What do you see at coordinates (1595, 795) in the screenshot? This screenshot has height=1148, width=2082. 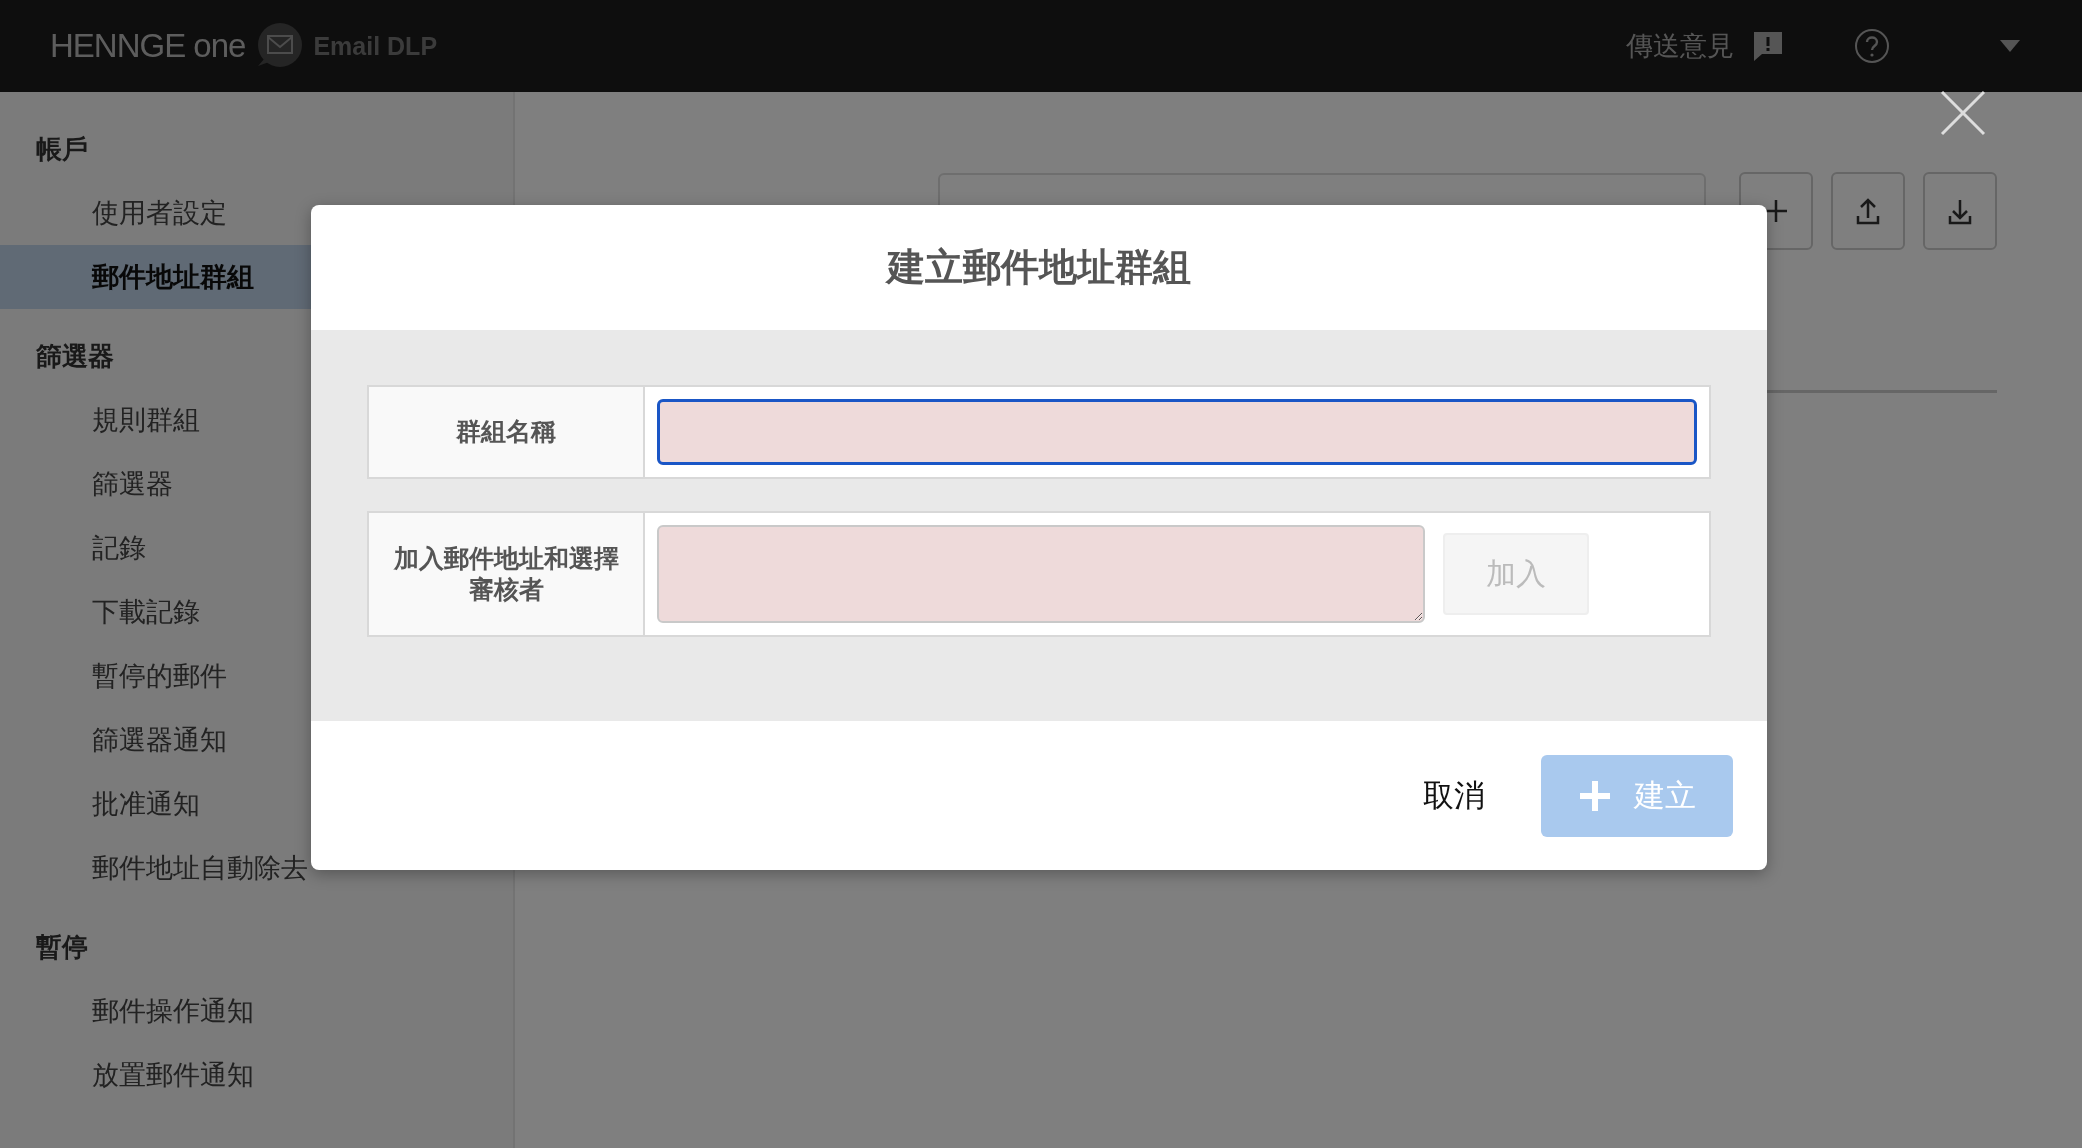 I see `plus-icon` at bounding box center [1595, 795].